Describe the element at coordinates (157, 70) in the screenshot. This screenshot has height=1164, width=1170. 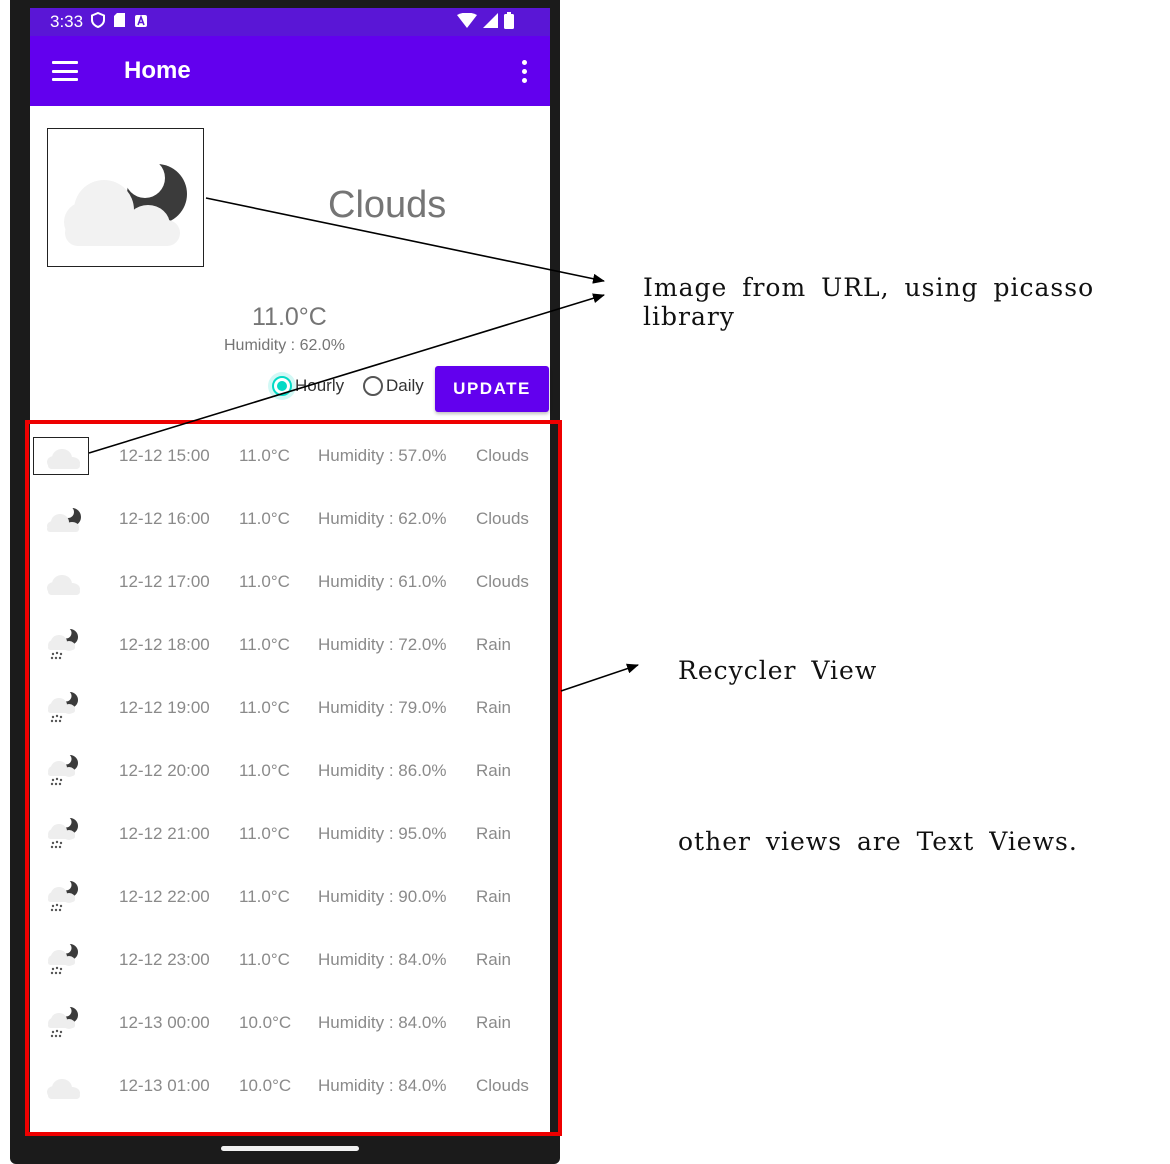
I see `page-title: Home` at that location.